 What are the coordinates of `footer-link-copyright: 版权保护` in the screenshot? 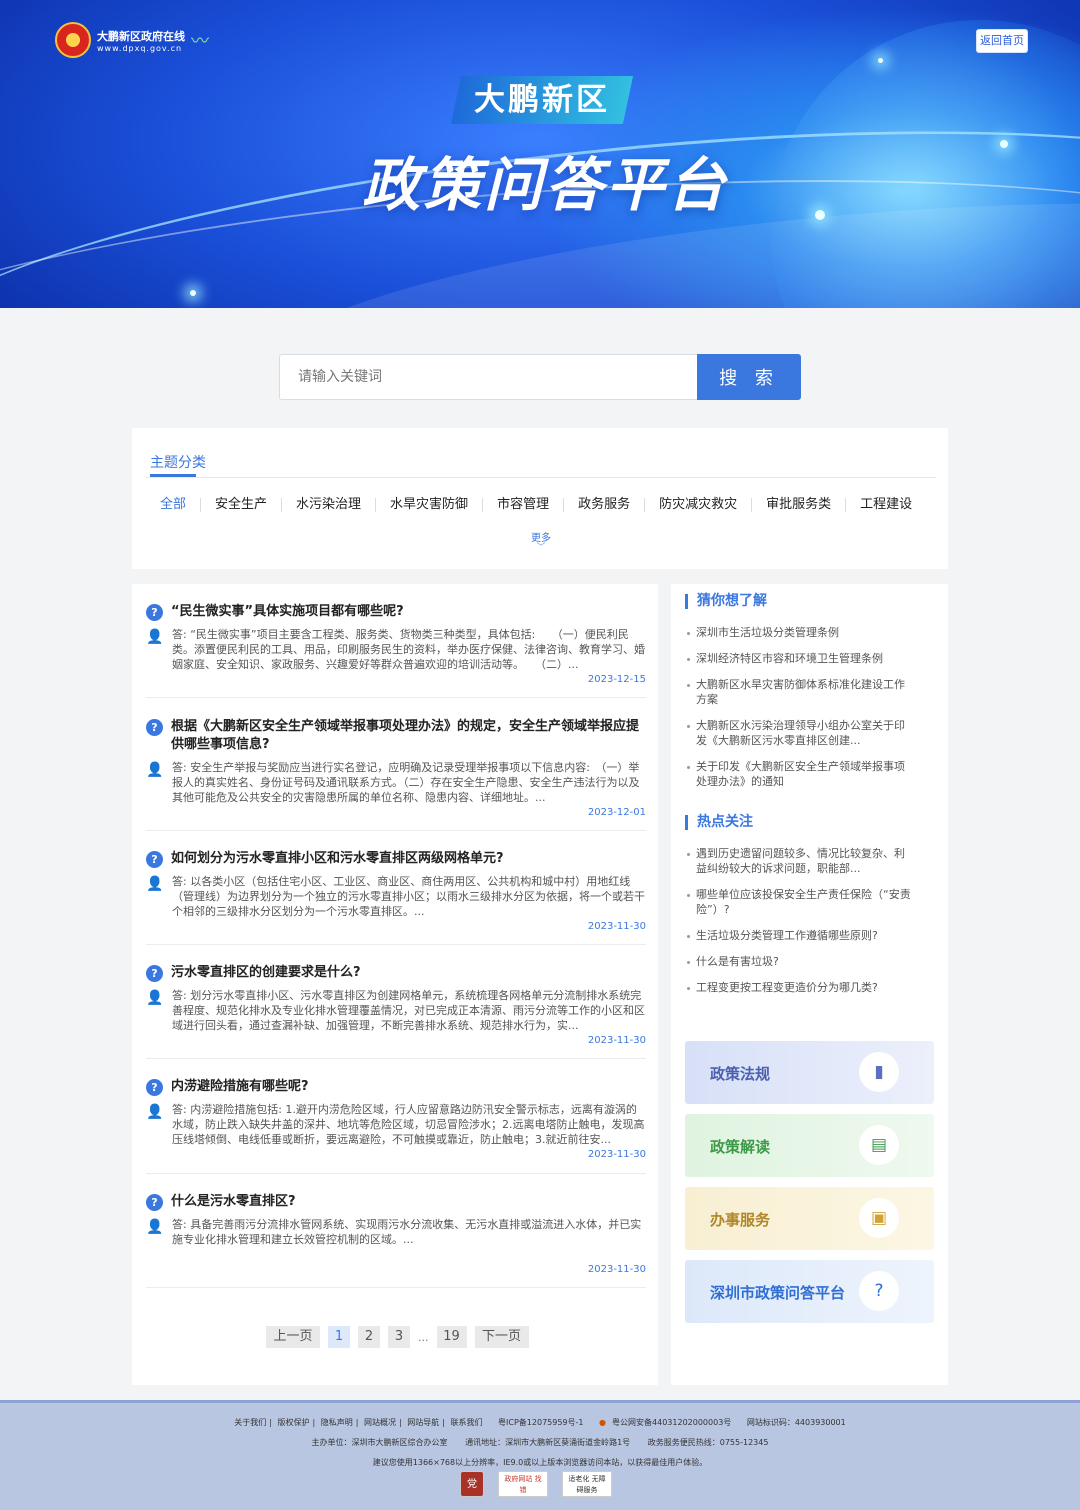 It's located at (293, 1422).